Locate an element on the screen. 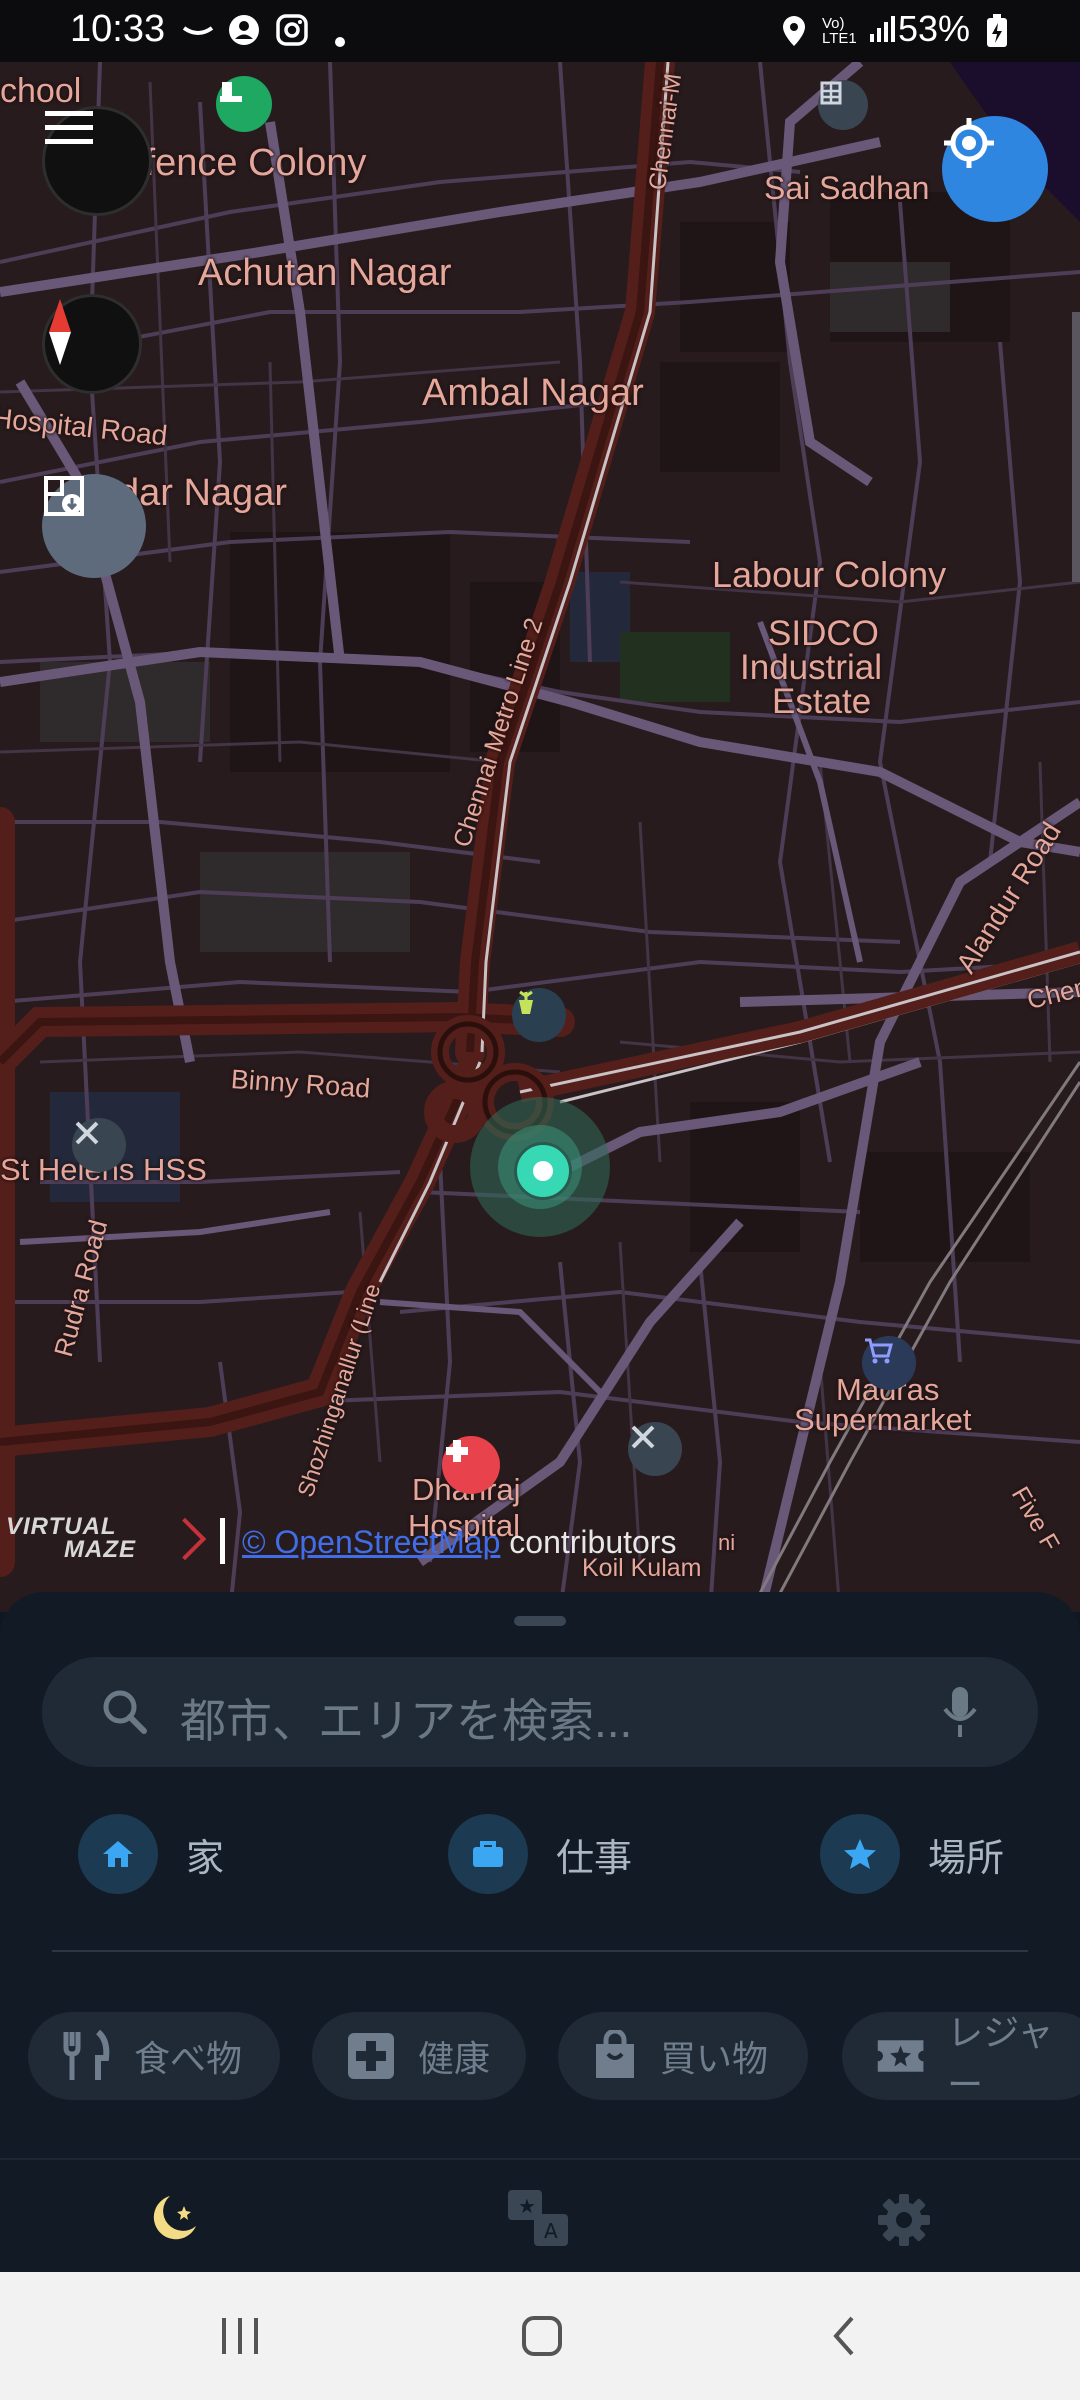 The height and width of the screenshot is (2400, 1080). battery-icon is located at coordinates (997, 35).